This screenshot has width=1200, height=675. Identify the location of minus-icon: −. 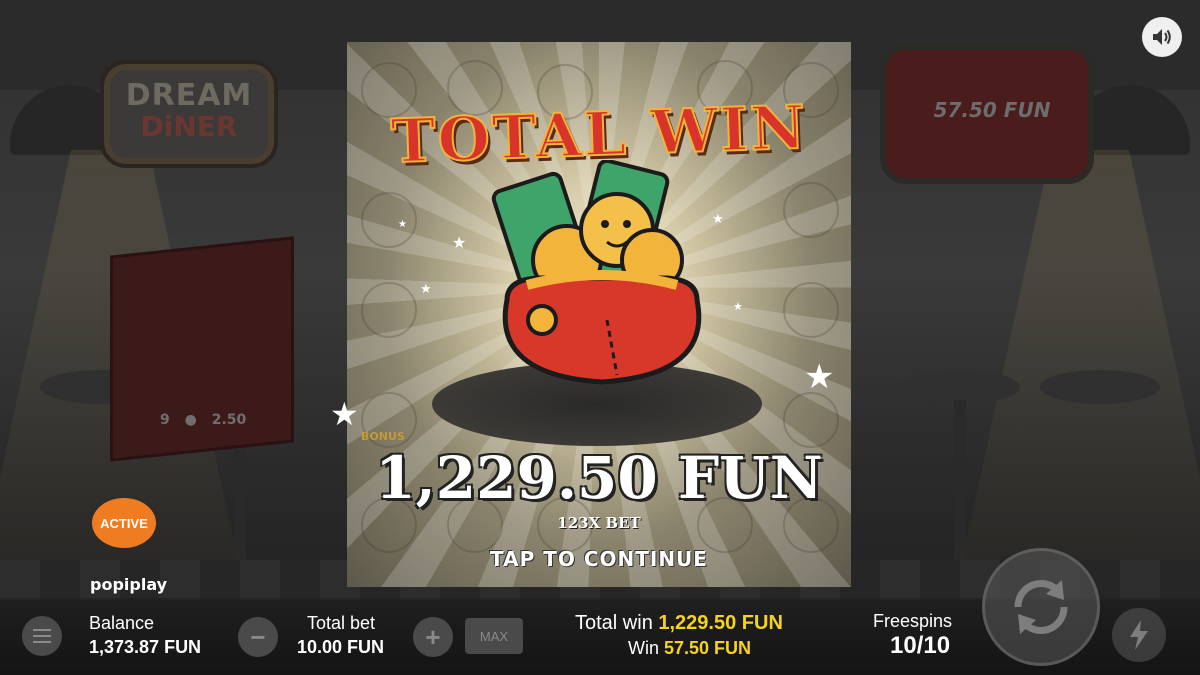
(258, 636).